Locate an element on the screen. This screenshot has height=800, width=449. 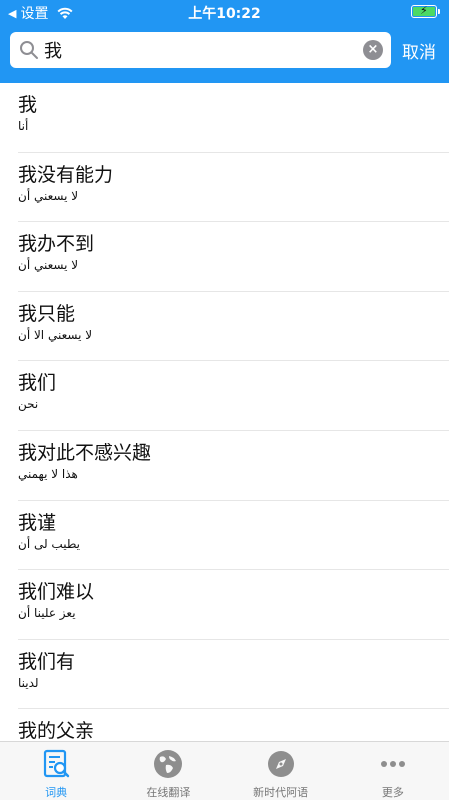
battery-icon: ⚡ is located at coordinates (425, 11).